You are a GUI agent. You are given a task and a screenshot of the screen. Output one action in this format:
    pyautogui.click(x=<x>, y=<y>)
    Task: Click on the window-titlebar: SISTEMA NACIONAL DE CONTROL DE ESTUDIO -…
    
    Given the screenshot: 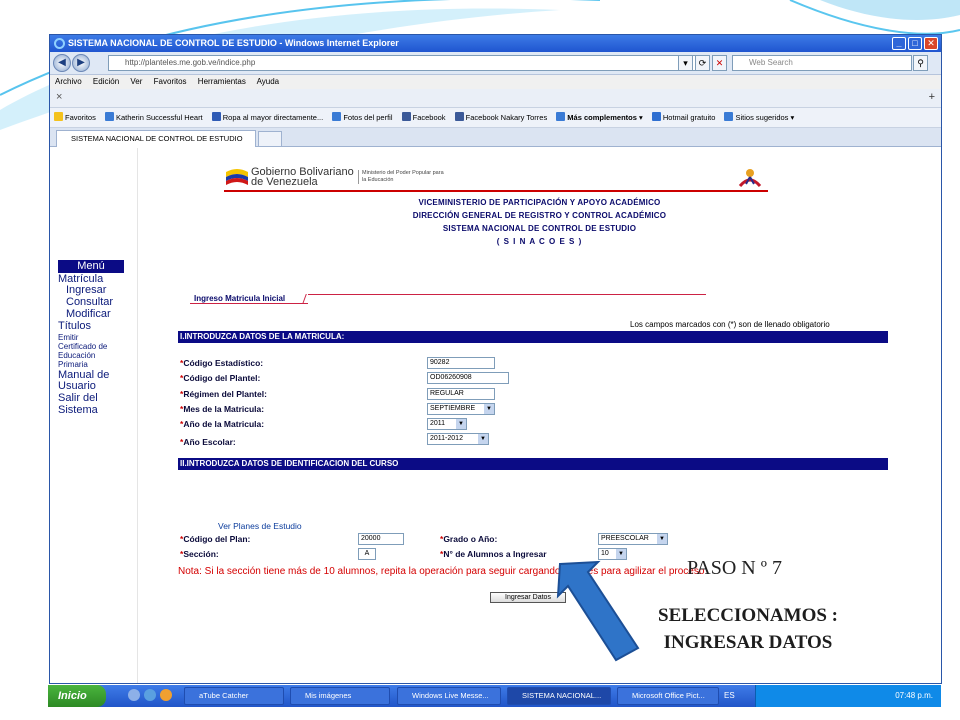 What is the action you would take?
    pyautogui.click(x=495, y=43)
    